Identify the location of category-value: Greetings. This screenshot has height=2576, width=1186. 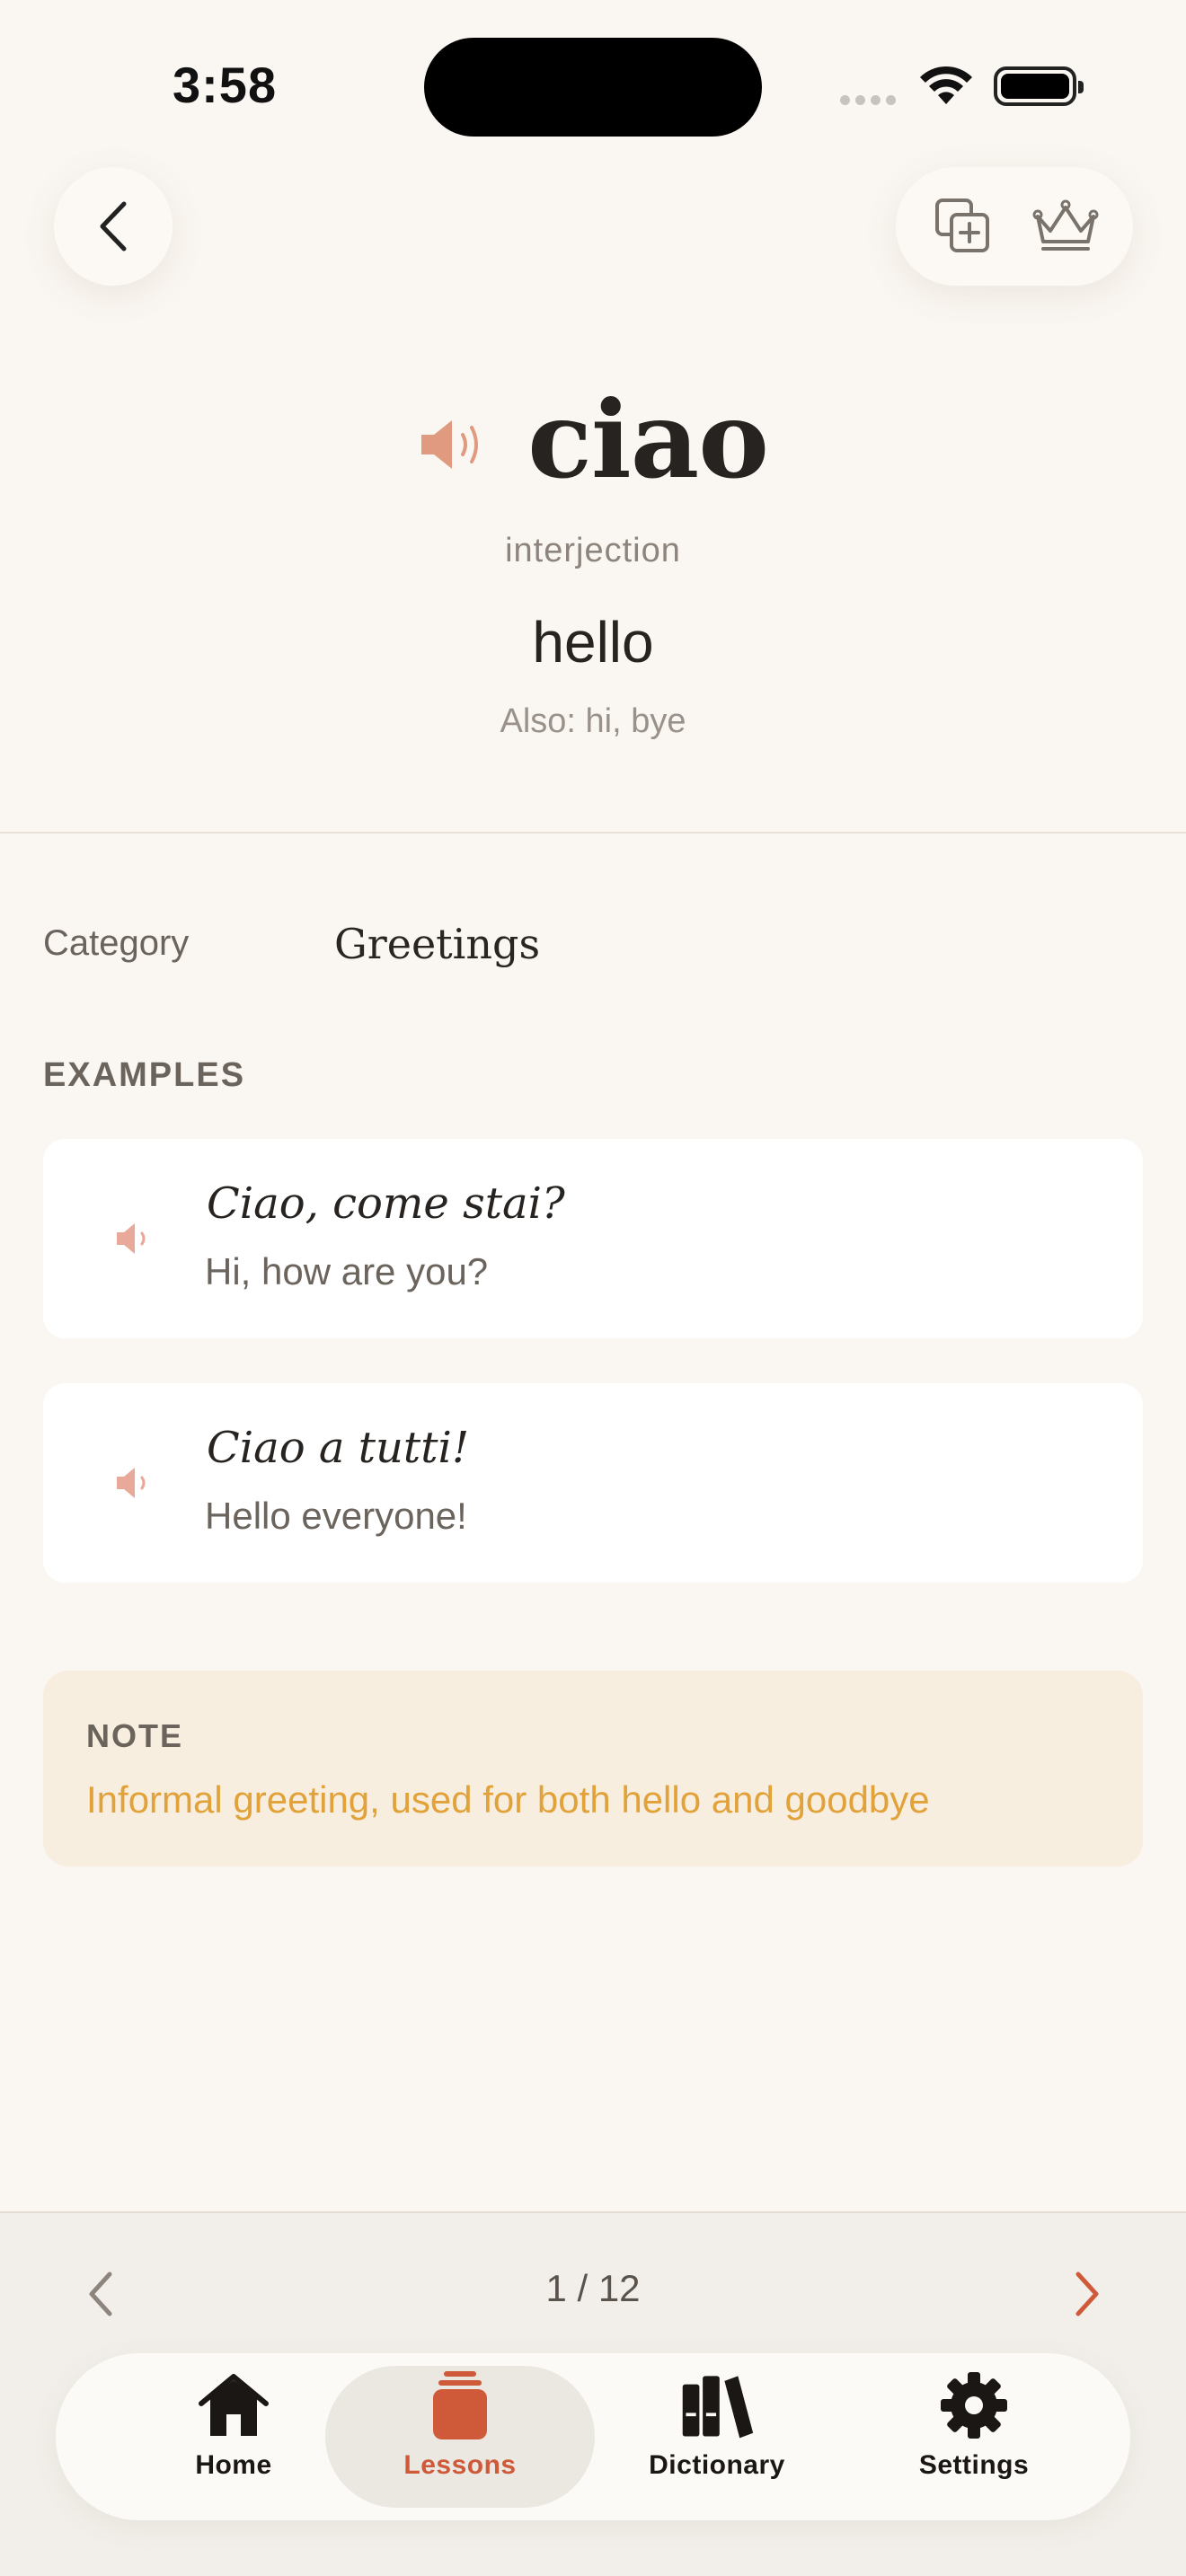
(437, 944).